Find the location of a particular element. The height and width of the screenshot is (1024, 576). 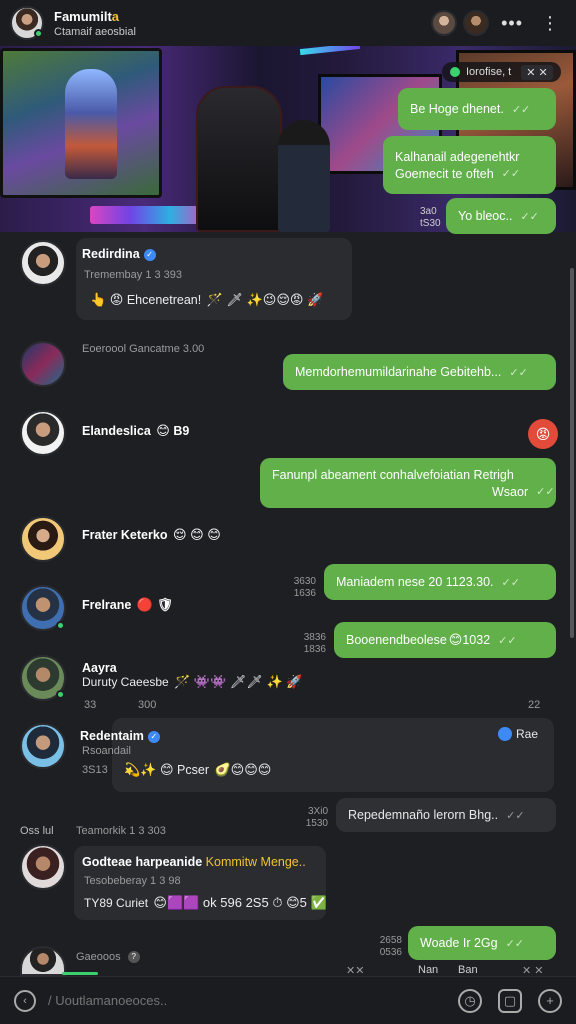

chat-title-group: Famumilta Ctamaif aeosbial is located at coordinates (95, 23).